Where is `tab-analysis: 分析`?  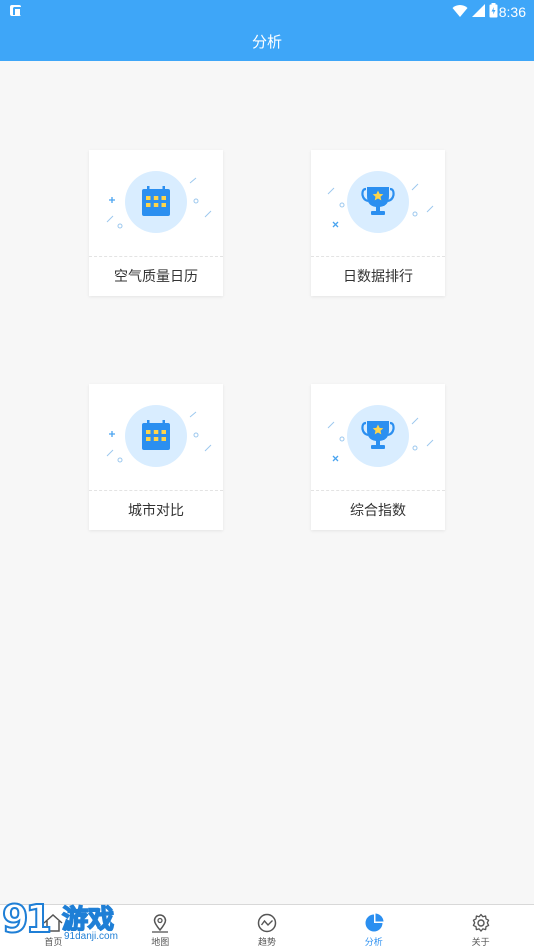 tab-analysis: 分析 is located at coordinates (373, 927).